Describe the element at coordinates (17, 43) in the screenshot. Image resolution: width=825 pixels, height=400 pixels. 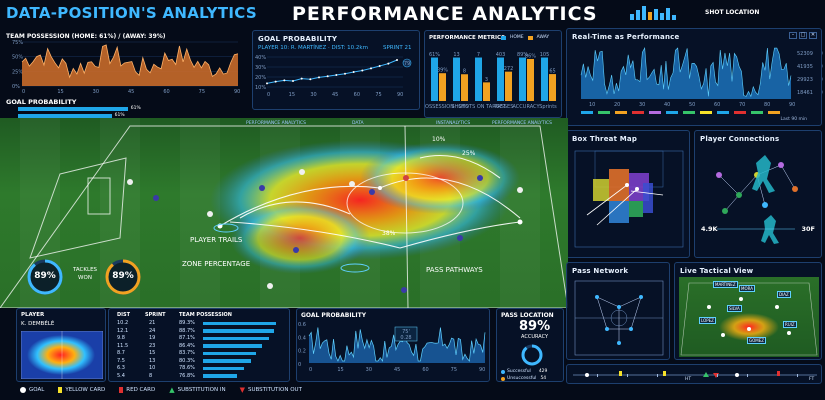
I see `tp-ytick: 75%` at that location.